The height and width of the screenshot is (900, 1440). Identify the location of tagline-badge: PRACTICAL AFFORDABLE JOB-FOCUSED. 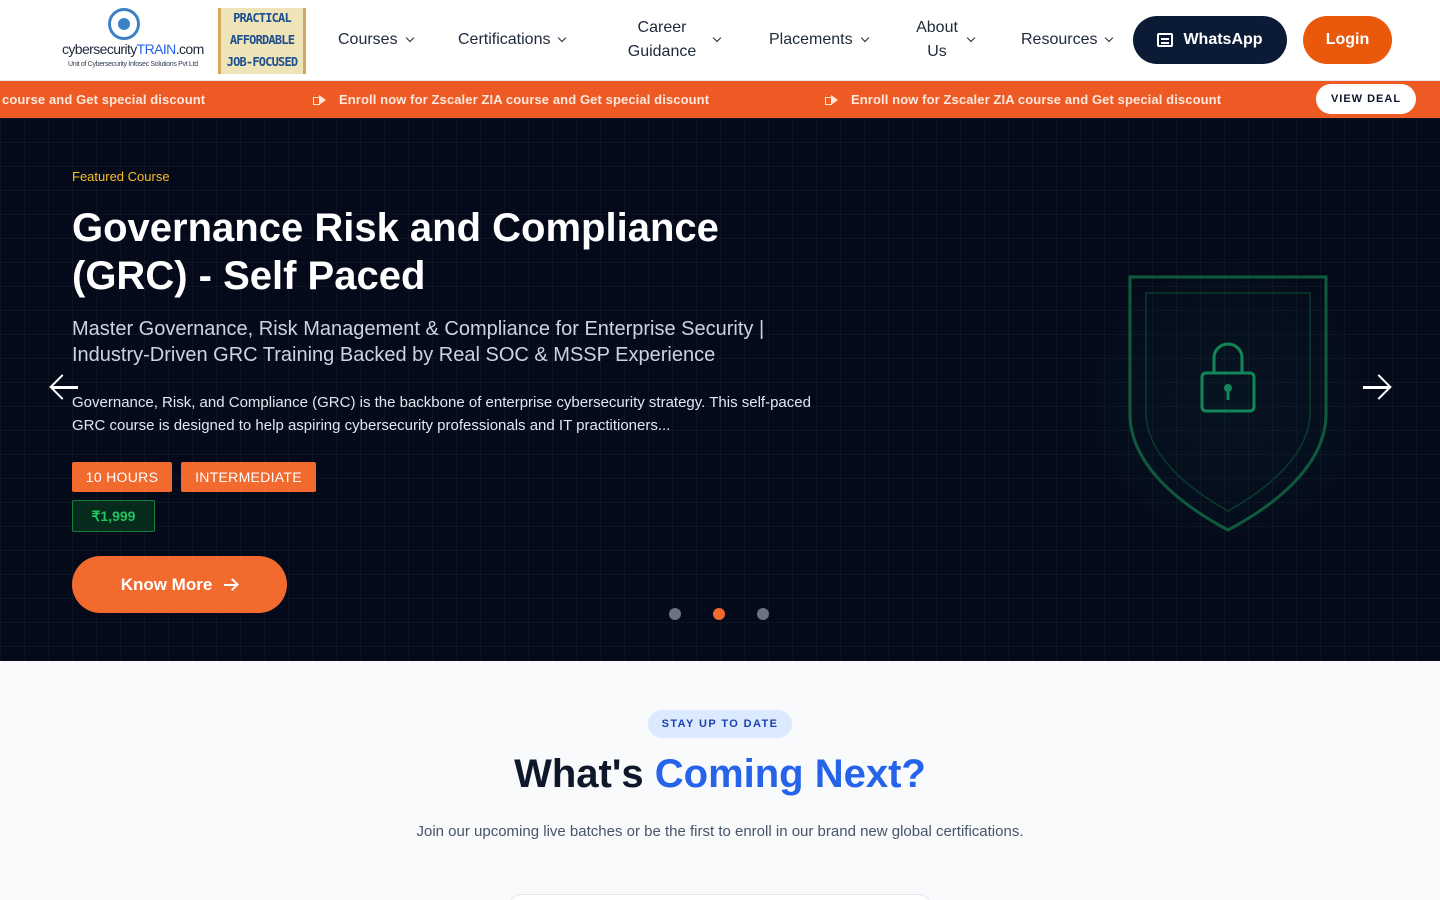
(262, 41).